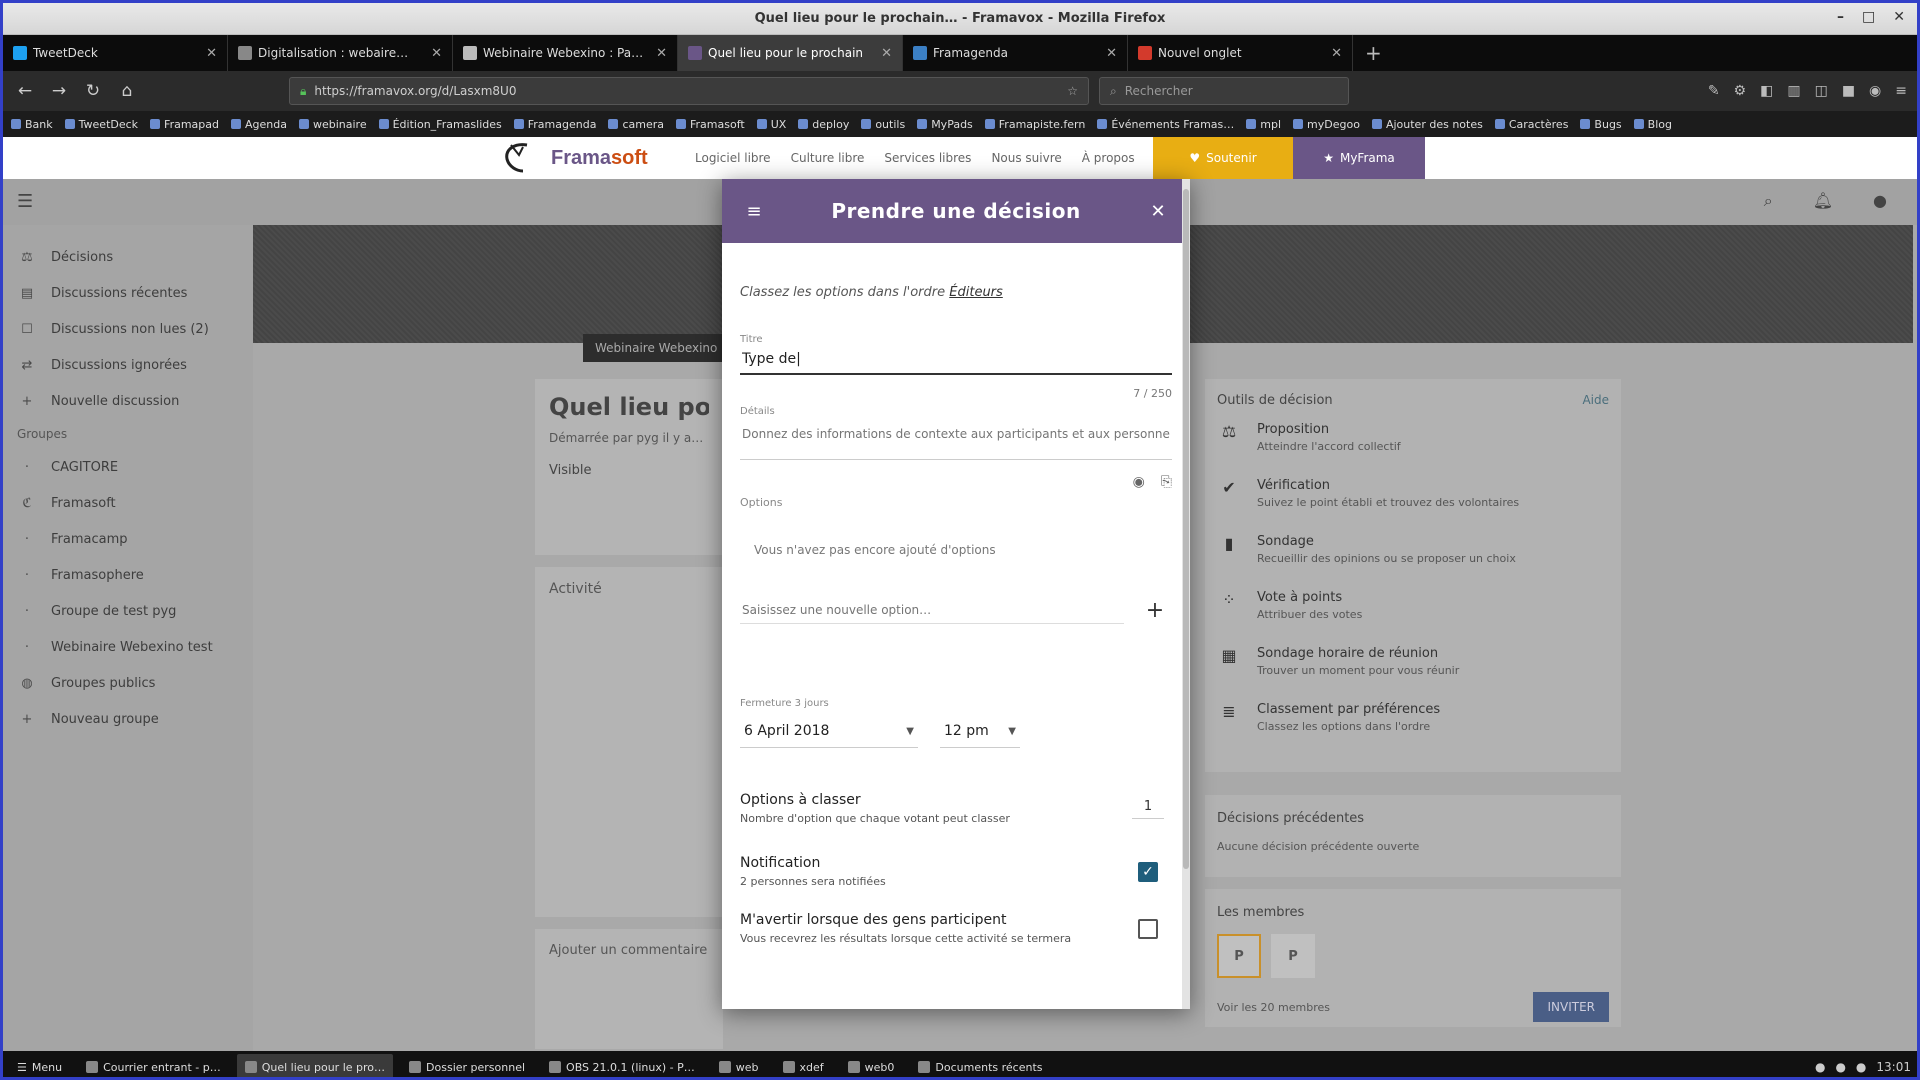  What do you see at coordinates (1072, 91) in the screenshot?
I see `bookmark-star-icon: ☆` at bounding box center [1072, 91].